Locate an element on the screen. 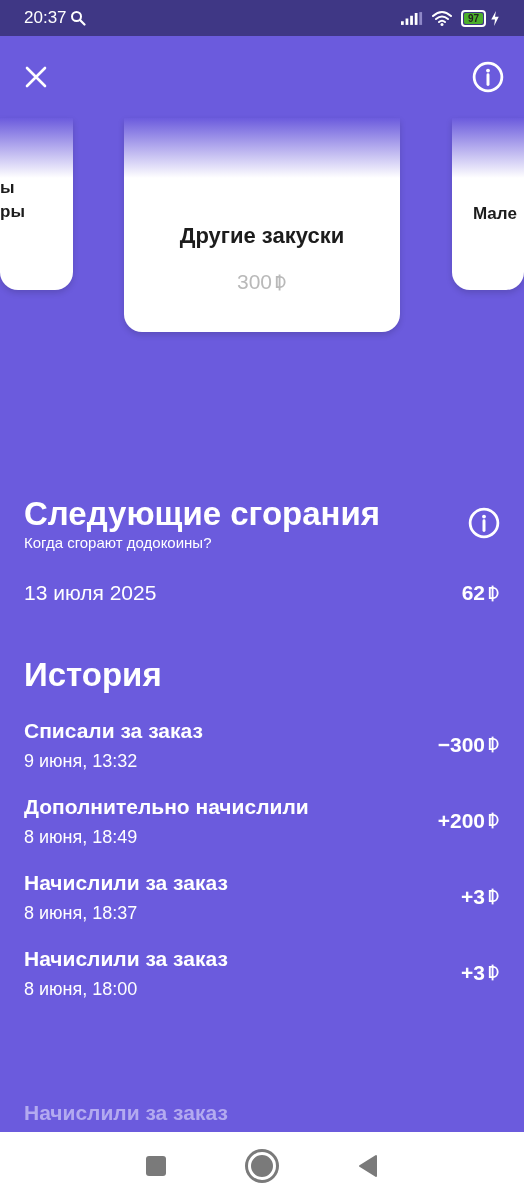 This screenshot has height=1200, width=524. card-title: ы ры is located at coordinates (12, 200).